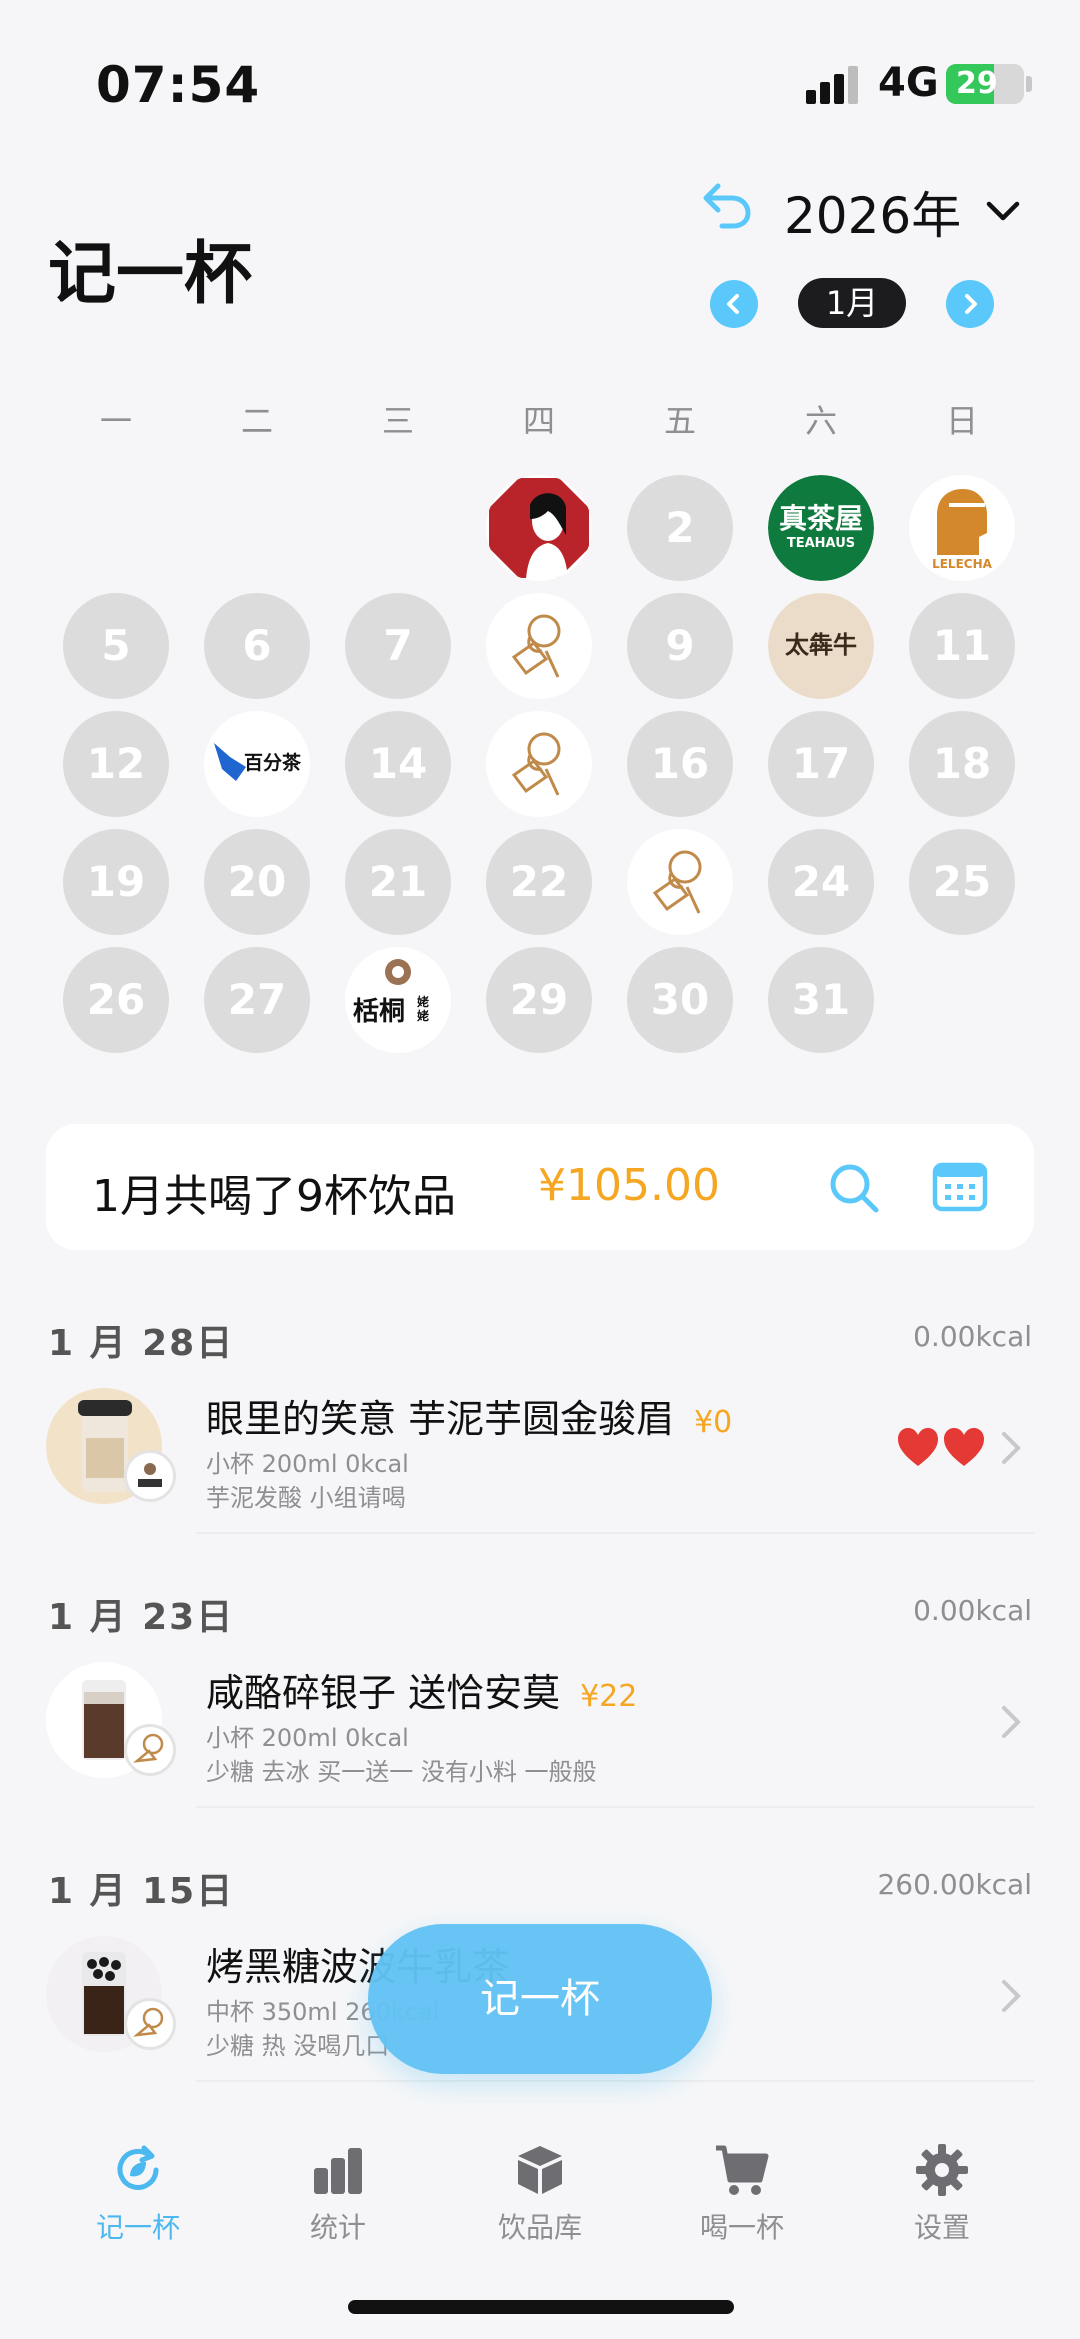 The height and width of the screenshot is (2339, 1080). I want to click on calendar-day-3: 真茶屋 TEAHAUS, so click(821, 528).